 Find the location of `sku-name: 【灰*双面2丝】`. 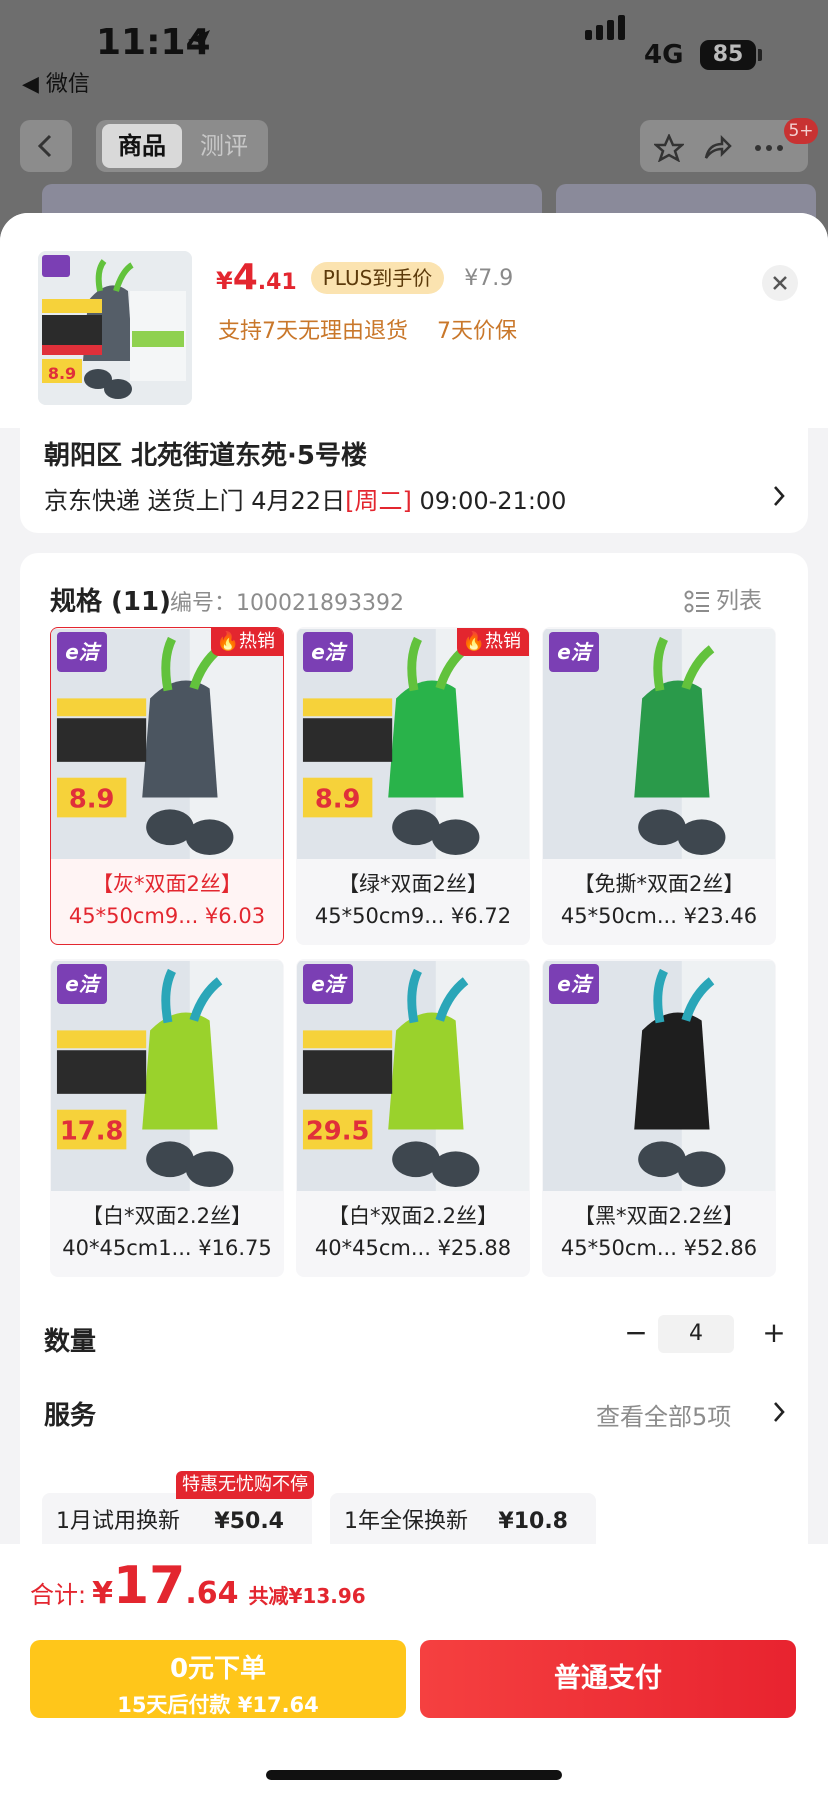

sku-name: 【灰*双面2丝】 is located at coordinates (167, 884).